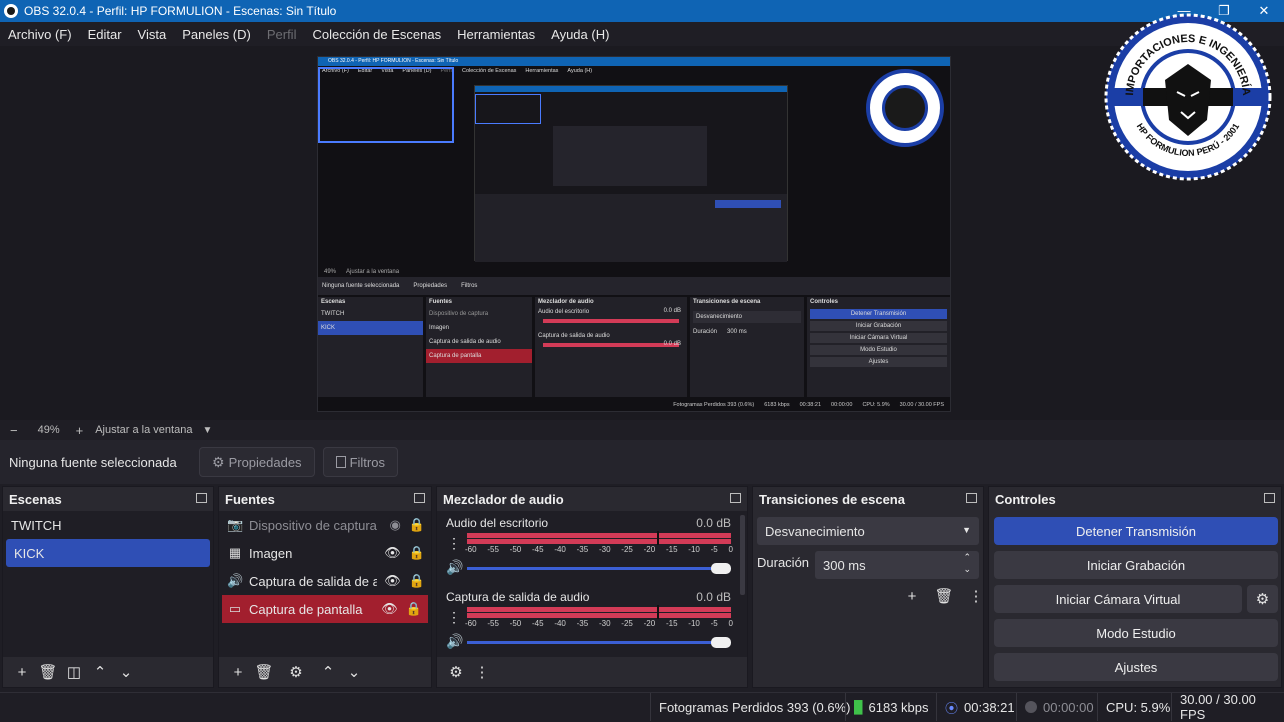  What do you see at coordinates (407, 525) in the screenshot?
I see `source-row-icons: ◉ 🔒` at bounding box center [407, 525].